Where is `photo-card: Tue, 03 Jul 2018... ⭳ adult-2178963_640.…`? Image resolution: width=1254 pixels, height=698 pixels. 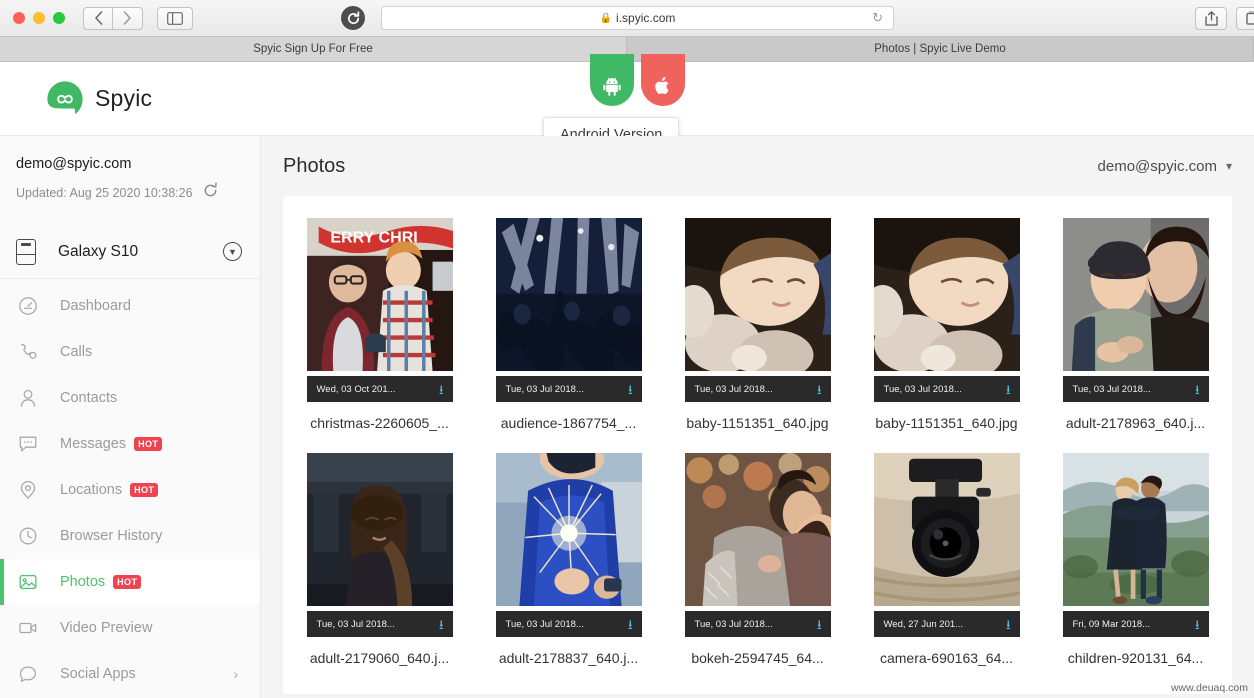 photo-card: Tue, 03 Jul 2018... ⭳ adult-2178963_640.… is located at coordinates (1135, 324).